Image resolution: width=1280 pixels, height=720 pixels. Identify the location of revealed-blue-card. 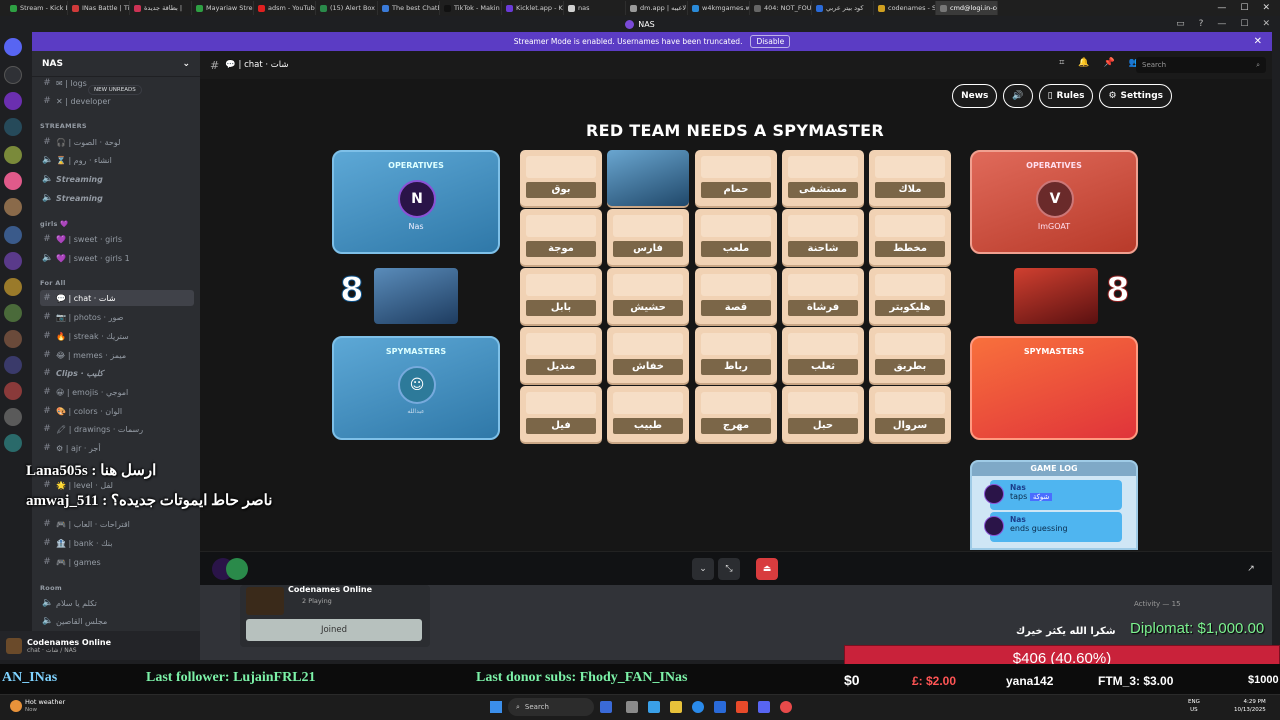
(648, 178).